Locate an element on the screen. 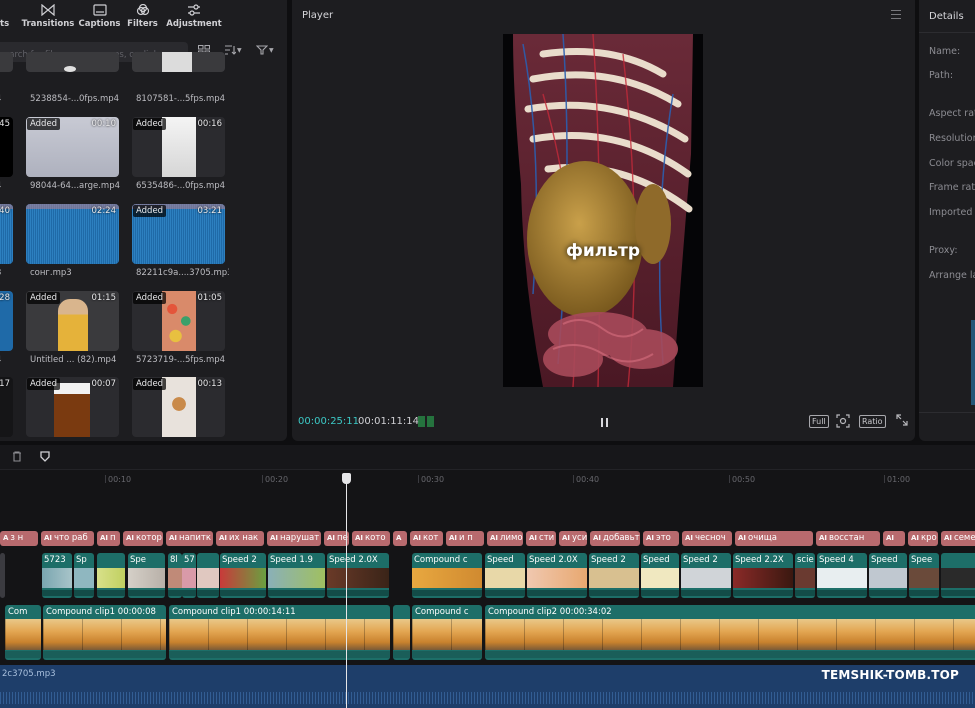 The width and height of the screenshot is (975, 708). marker-icon is located at coordinates (45, 458).